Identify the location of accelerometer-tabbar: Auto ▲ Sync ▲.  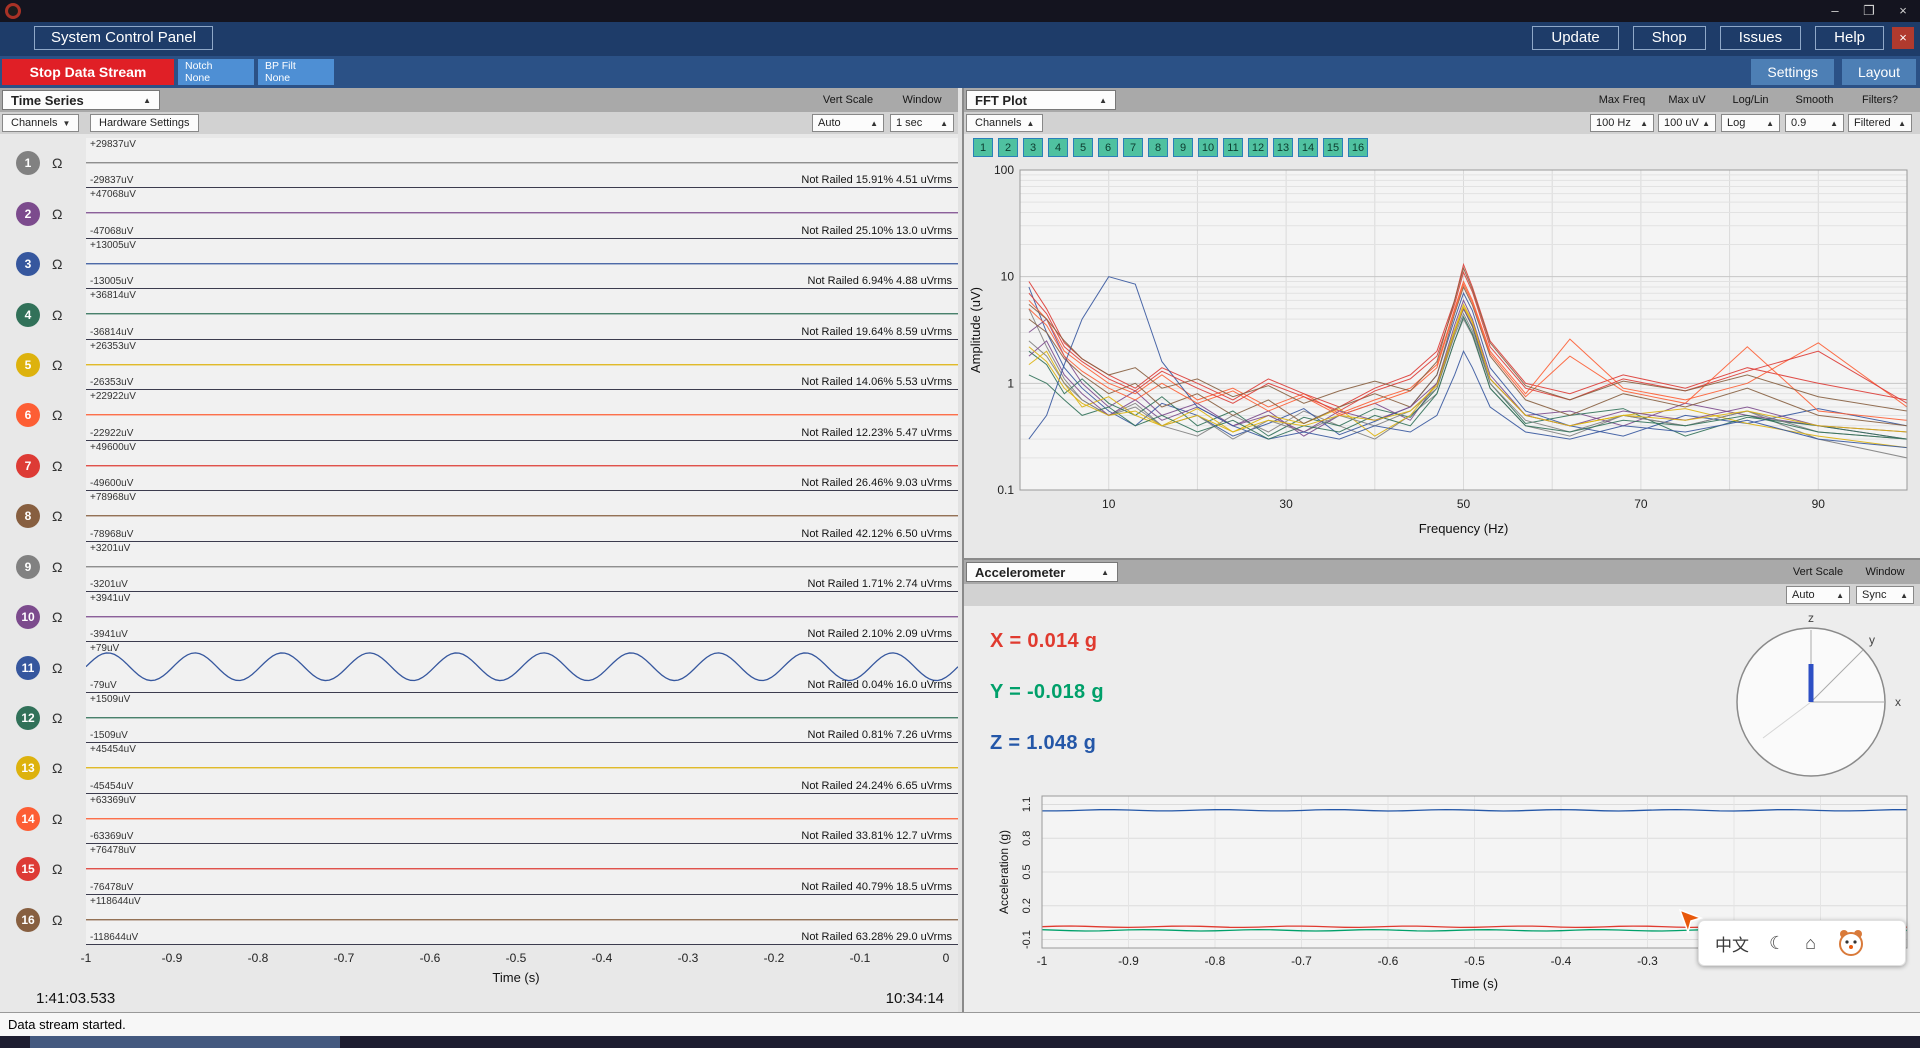
(1442, 595).